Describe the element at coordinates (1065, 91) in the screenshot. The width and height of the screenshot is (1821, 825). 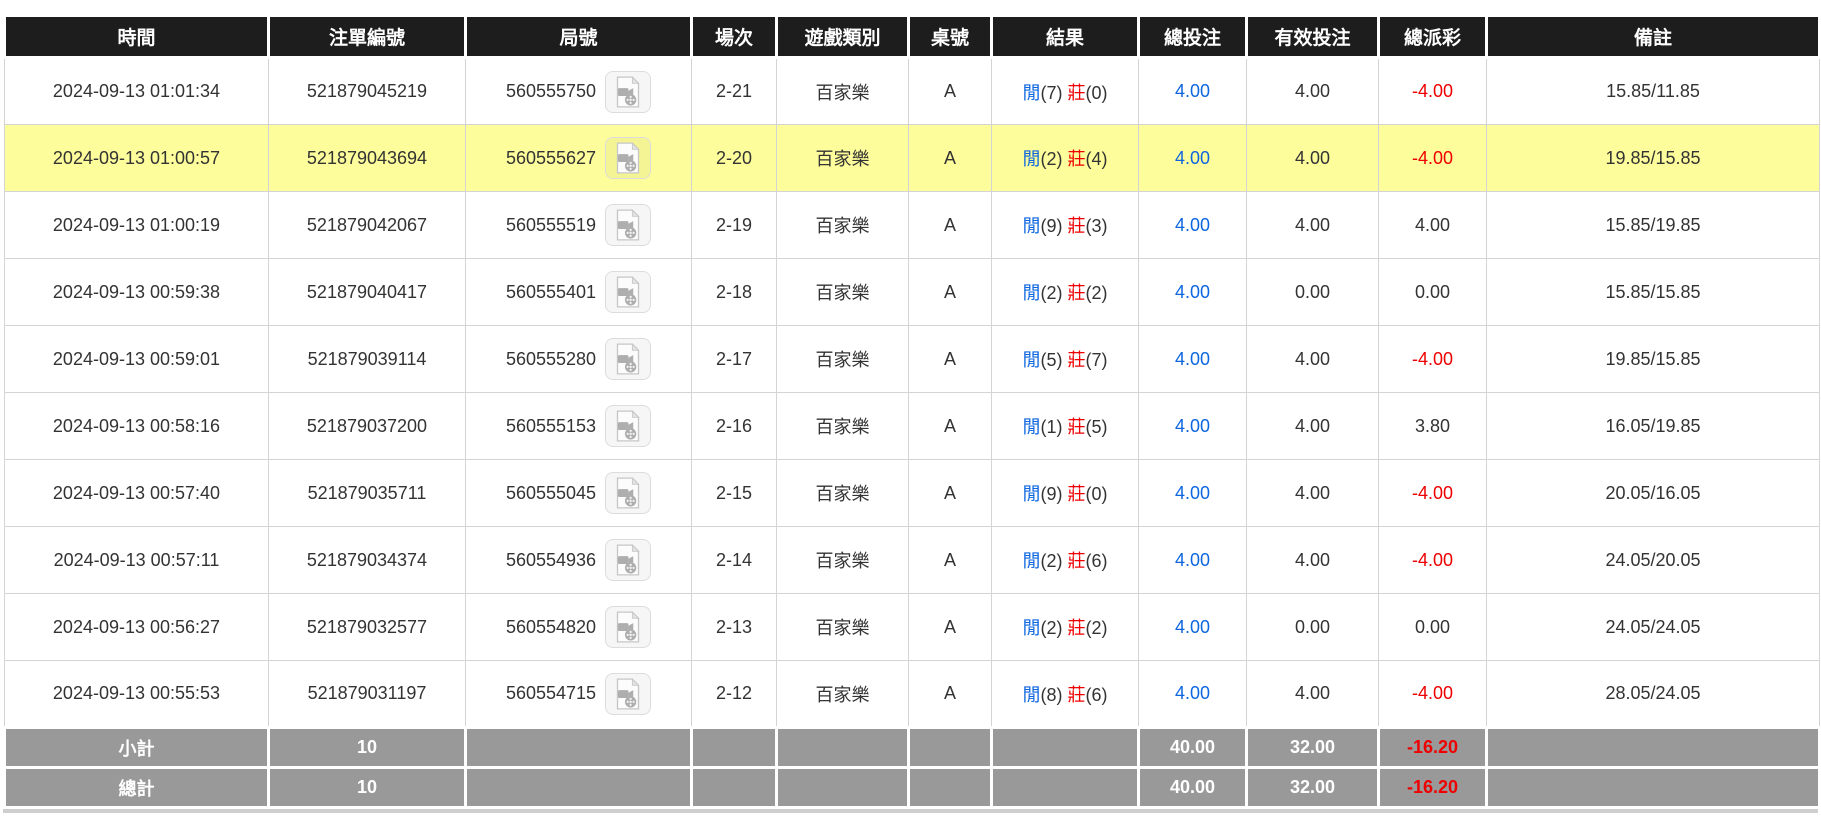
I see `result-cell: 閒(7) 莊(0)` at that location.